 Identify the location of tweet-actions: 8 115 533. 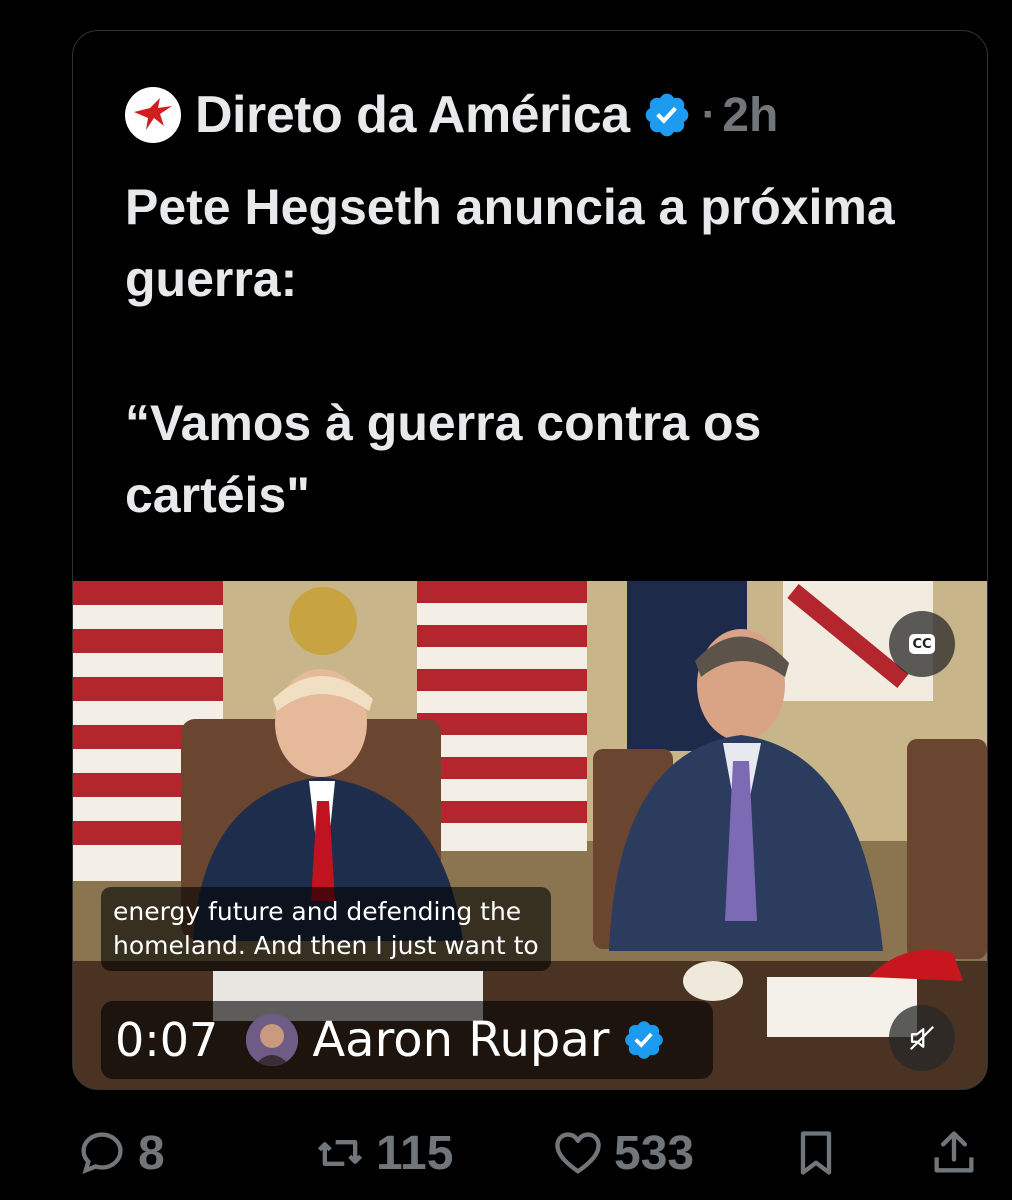
(531, 1153).